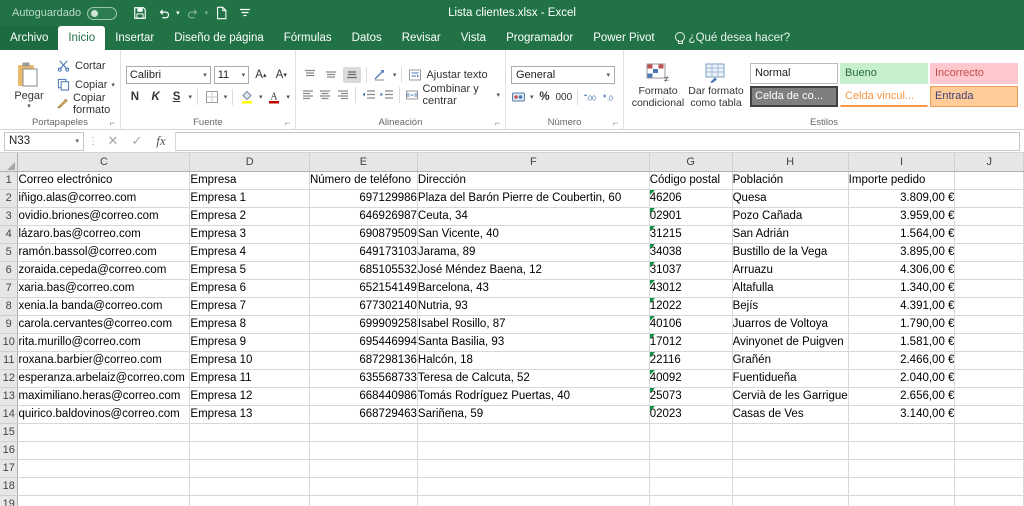 This screenshot has height=506, width=1024. What do you see at coordinates (395, 75) in the screenshot?
I see `orientation-dropdown-icon: ▾` at bounding box center [395, 75].